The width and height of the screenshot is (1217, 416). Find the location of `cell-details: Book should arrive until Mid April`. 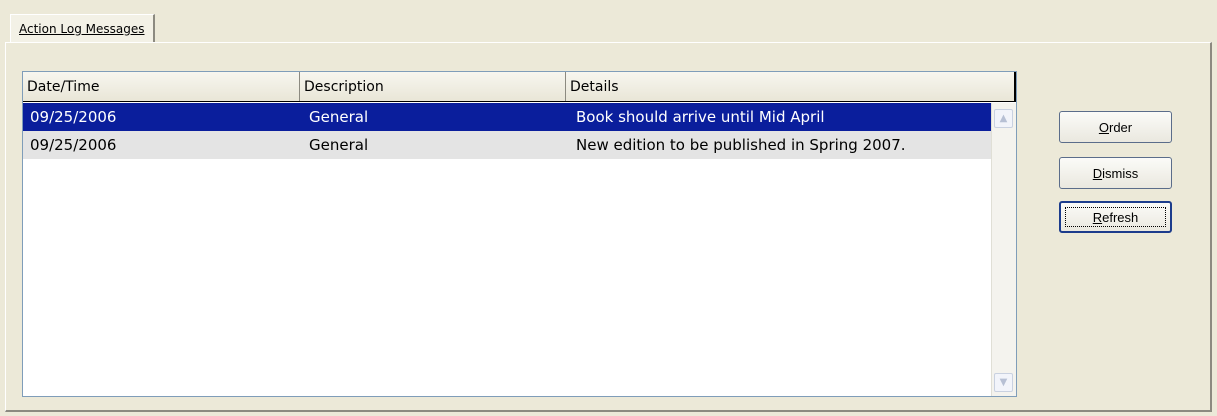

cell-details: Book should arrive until Mid April is located at coordinates (700, 117).